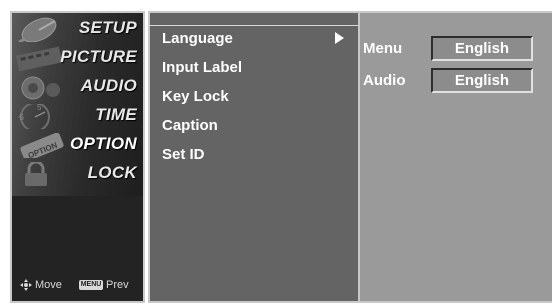  What do you see at coordinates (253, 39) in the screenshot?
I see `submenu-item-language: Language` at bounding box center [253, 39].